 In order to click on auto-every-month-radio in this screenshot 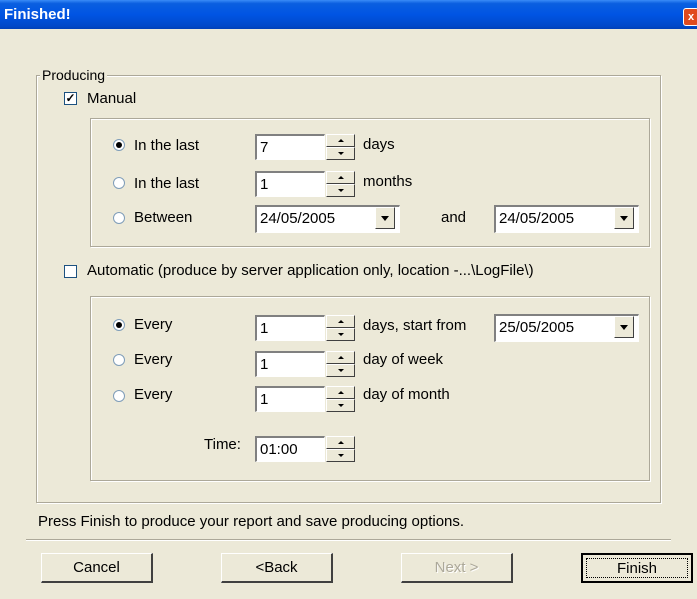, I will do `click(119, 396)`.